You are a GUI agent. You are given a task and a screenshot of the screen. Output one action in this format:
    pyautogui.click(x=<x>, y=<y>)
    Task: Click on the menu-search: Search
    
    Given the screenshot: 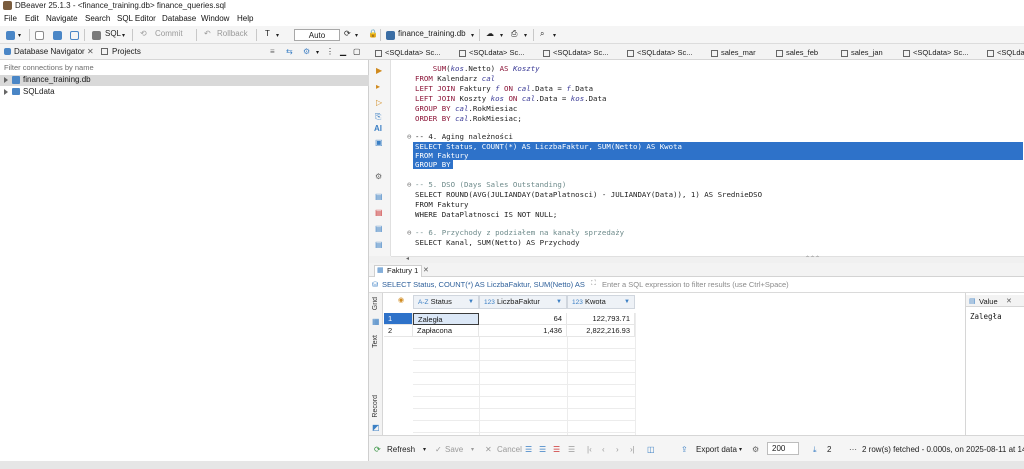 What is the action you would take?
    pyautogui.click(x=97, y=18)
    